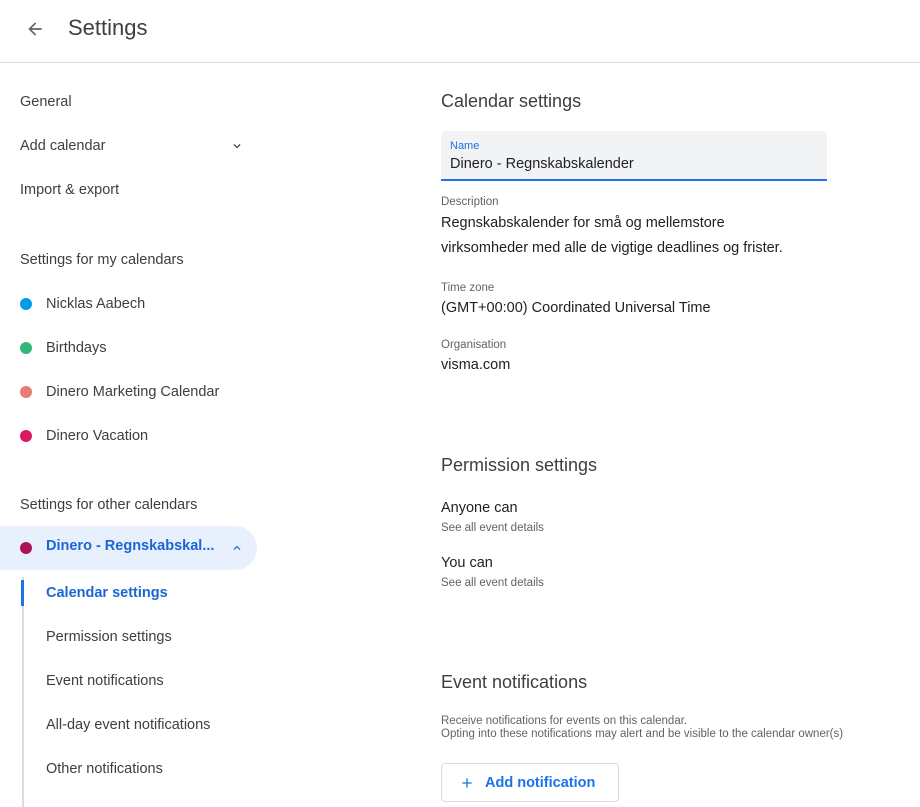 The image size is (920, 807). Describe the element at coordinates (465, 146) in the screenshot. I see `name-label: Name` at that location.